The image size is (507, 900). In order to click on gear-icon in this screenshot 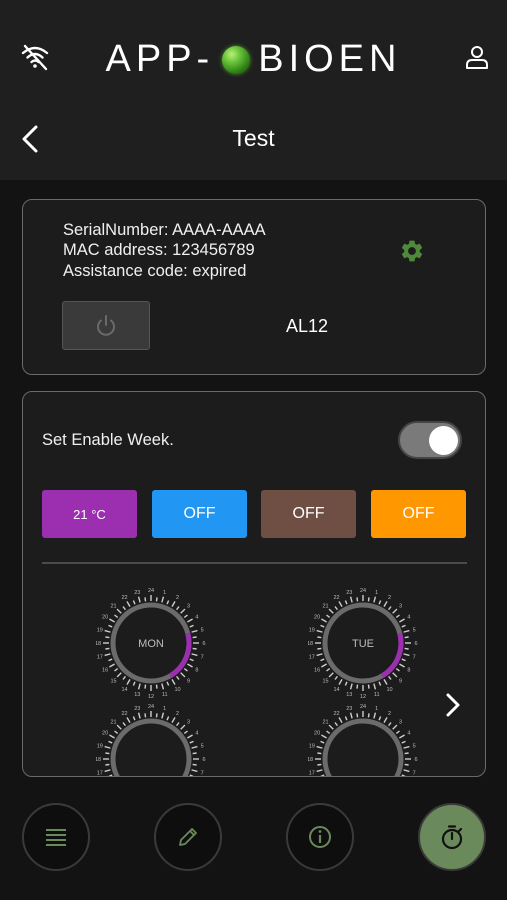, I will do `click(412, 251)`.